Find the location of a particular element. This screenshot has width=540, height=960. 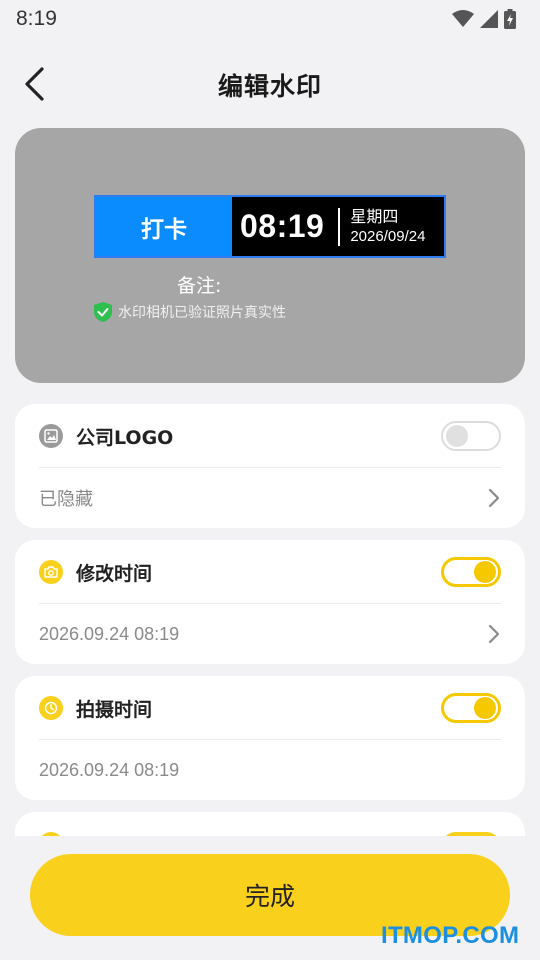

back-button is located at coordinates (34, 84).